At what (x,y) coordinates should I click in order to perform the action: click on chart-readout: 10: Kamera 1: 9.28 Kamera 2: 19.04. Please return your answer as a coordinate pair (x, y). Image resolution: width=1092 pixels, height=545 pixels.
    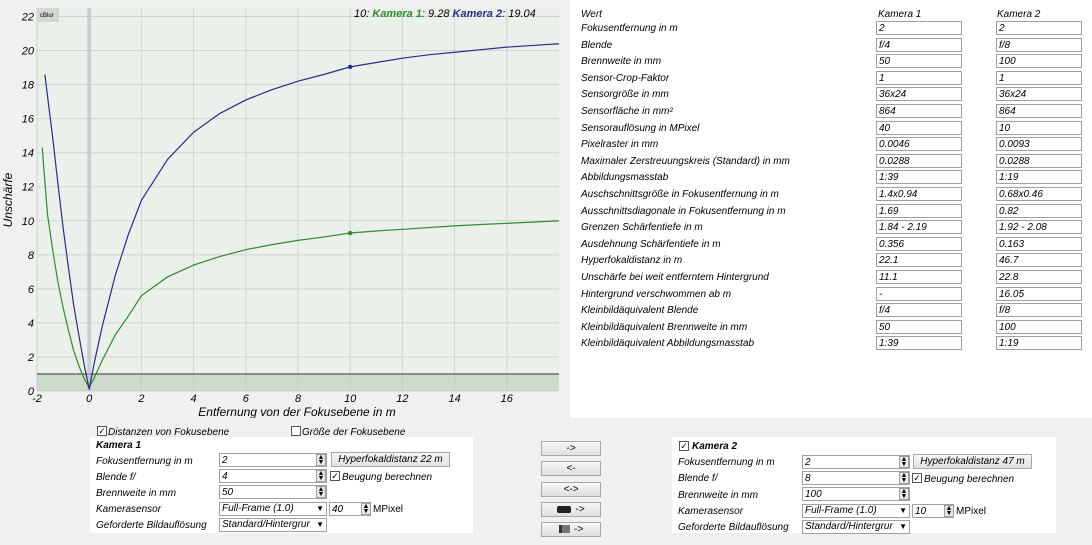
    Looking at the image, I should click on (445, 14).